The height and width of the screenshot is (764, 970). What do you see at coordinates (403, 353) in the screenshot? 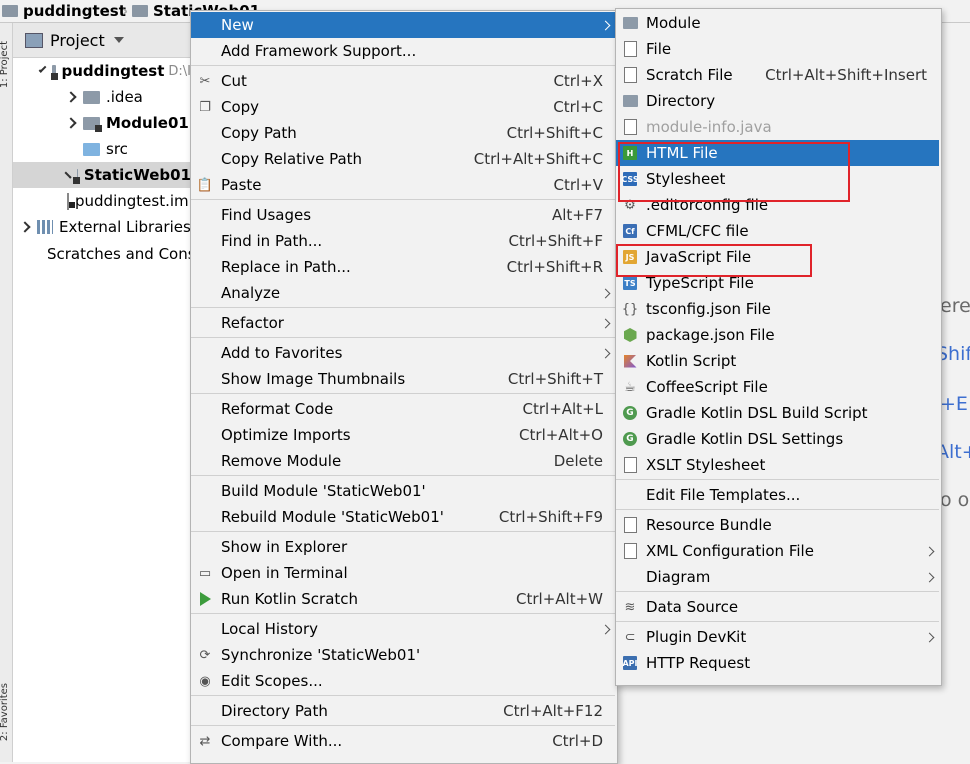
I see `menu-item-add-to-favorites: Add to Favorites` at bounding box center [403, 353].